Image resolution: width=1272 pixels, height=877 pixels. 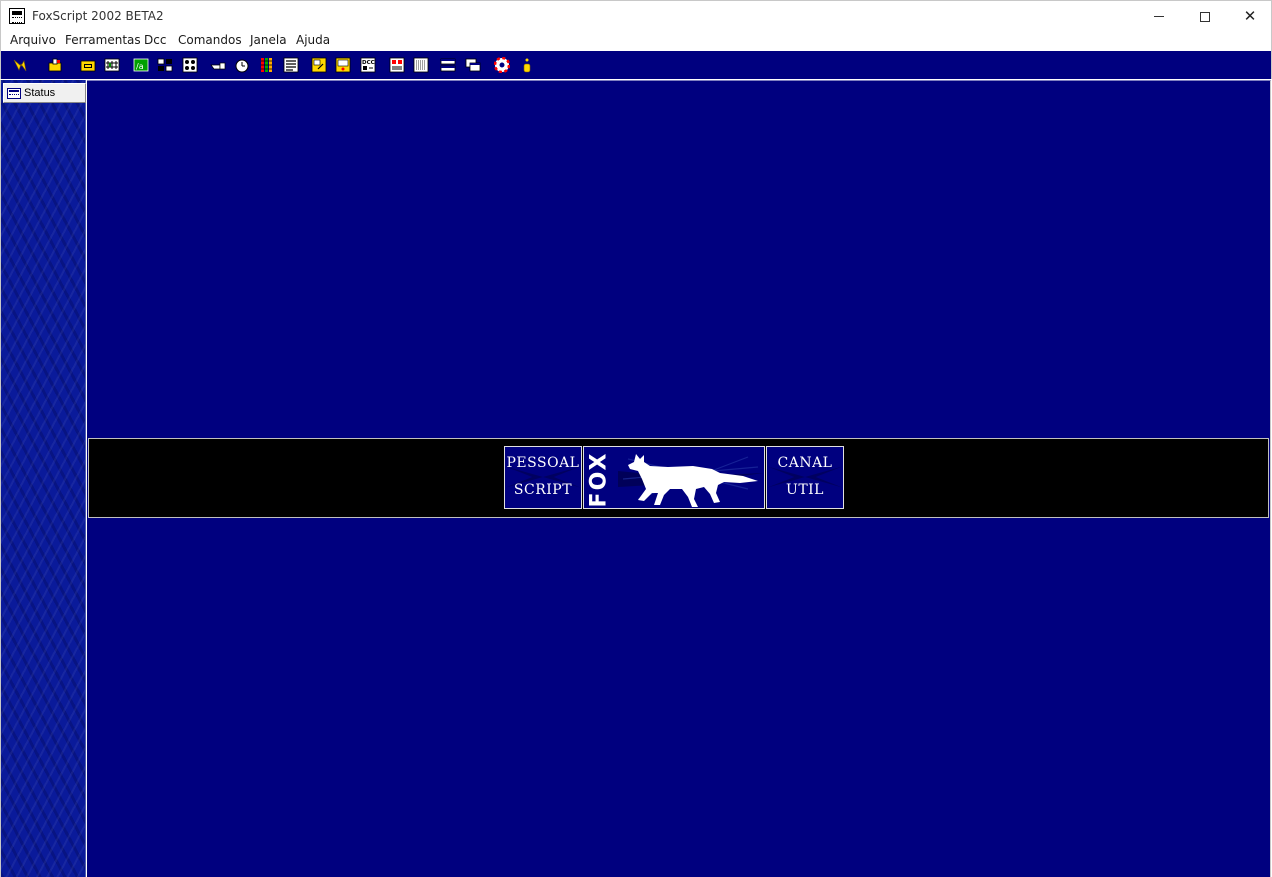 I want to click on dcc-send-icon, so click(x=319, y=65).